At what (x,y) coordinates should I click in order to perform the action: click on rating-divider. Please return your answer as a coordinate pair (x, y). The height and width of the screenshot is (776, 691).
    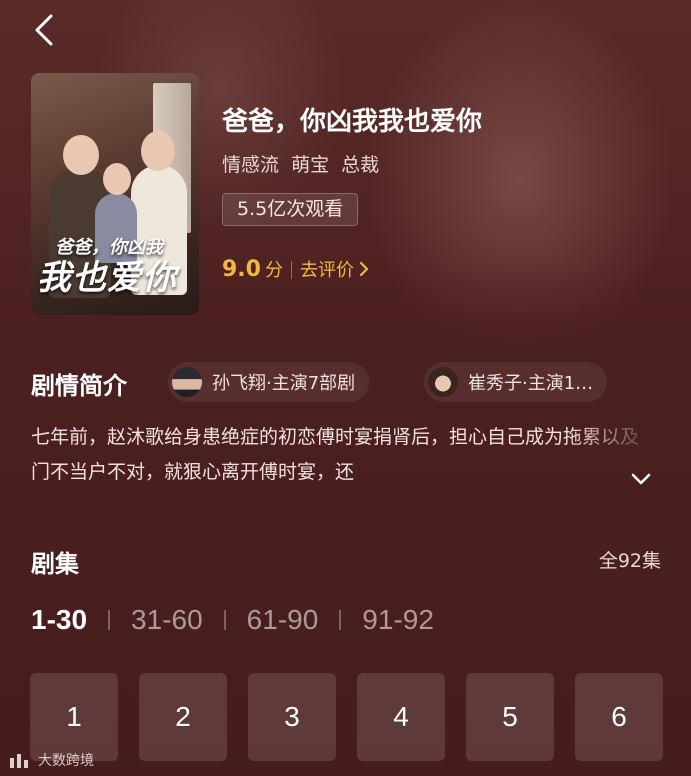
    Looking at the image, I should click on (291, 270).